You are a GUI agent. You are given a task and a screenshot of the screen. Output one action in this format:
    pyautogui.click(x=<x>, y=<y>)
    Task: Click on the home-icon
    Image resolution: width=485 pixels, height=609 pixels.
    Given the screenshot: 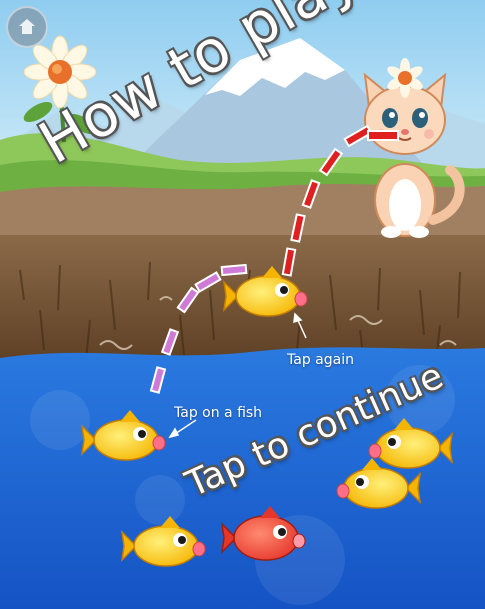 What is the action you would take?
    pyautogui.click(x=27, y=26)
    